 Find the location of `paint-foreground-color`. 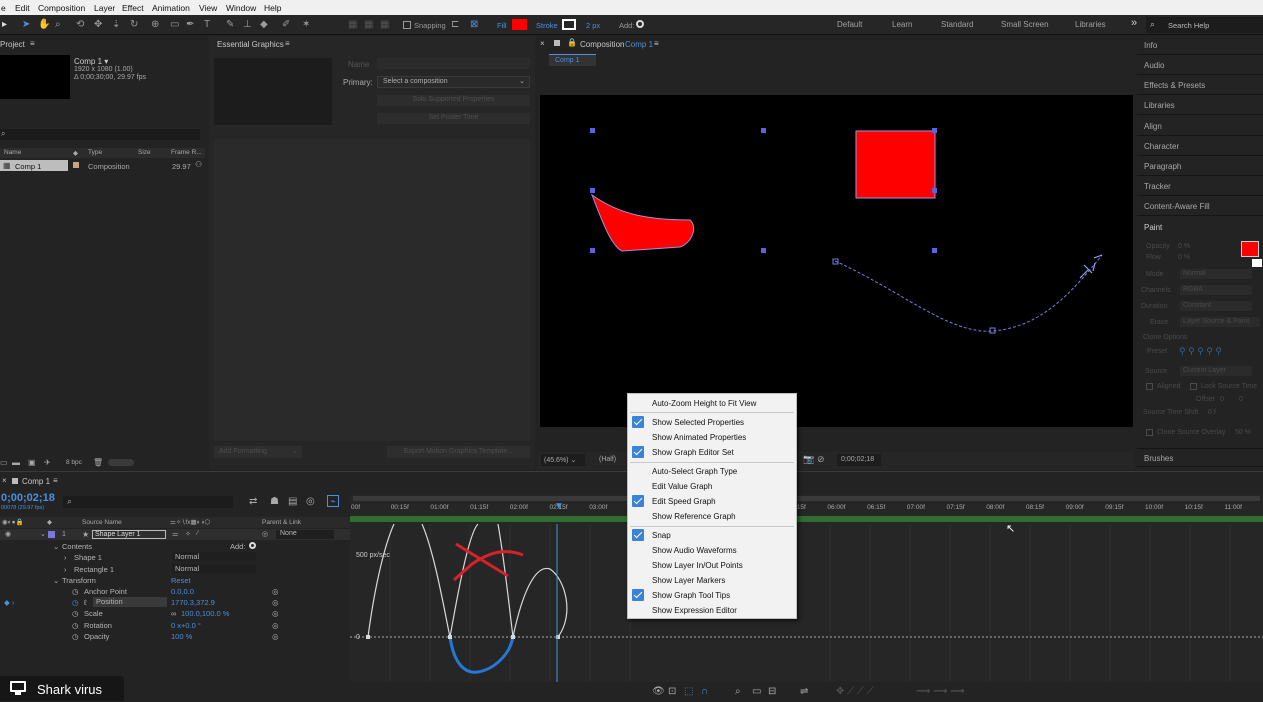

paint-foreground-color is located at coordinates (1250, 249).